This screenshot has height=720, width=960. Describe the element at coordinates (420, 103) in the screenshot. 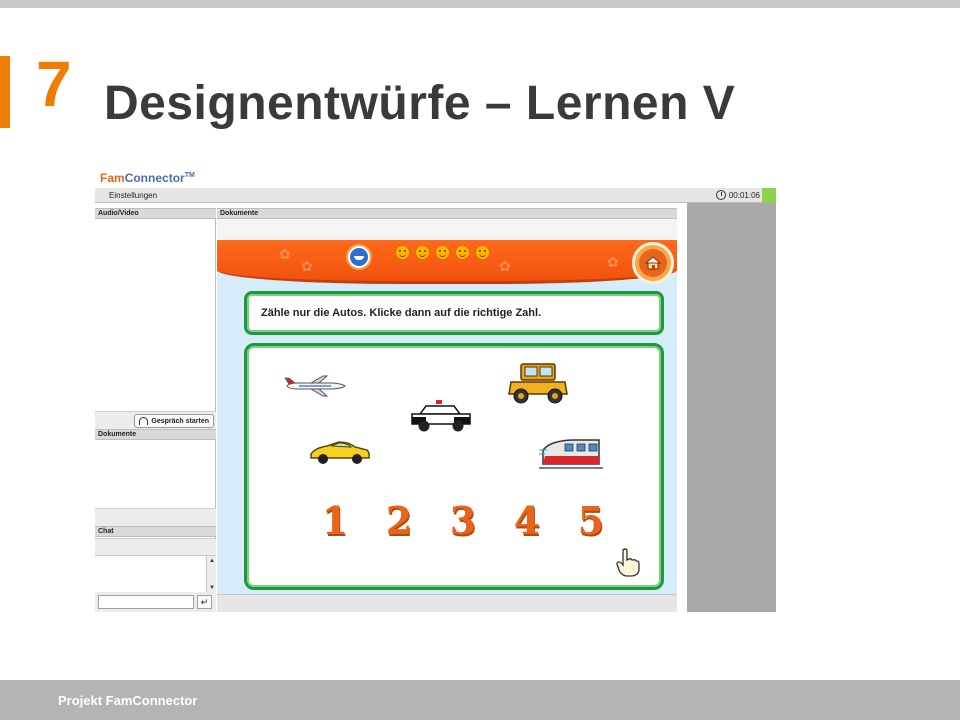

I see `slide-title: Designentwürfe – Lernen V` at that location.